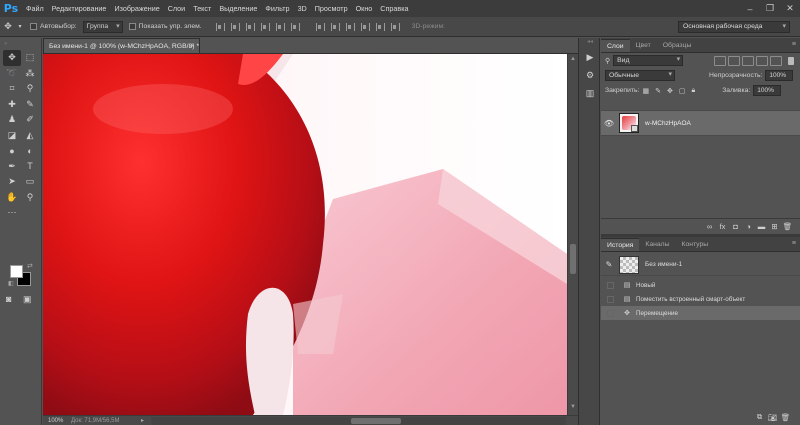 This screenshot has width=800, height=425. Describe the element at coordinates (12, 89) in the screenshot. I see `crop-tool-icon: ⌗` at that location.